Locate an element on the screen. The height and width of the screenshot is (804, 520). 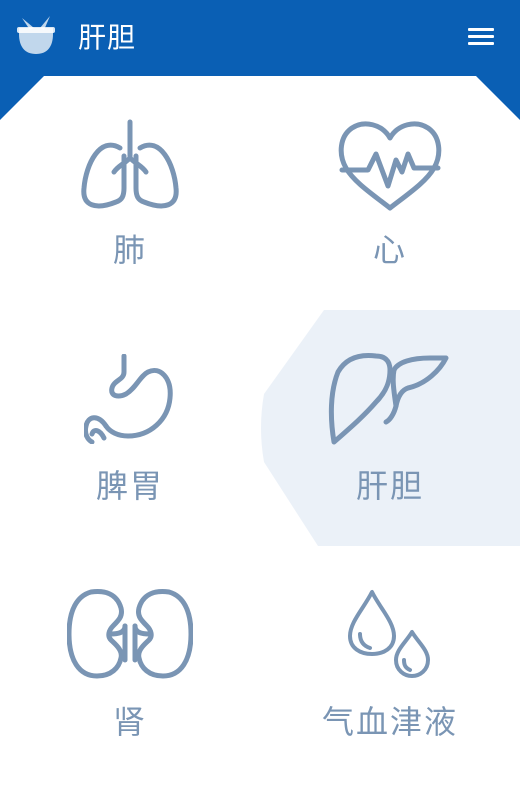
mortar-logo-icon is located at coordinates (36, 35).